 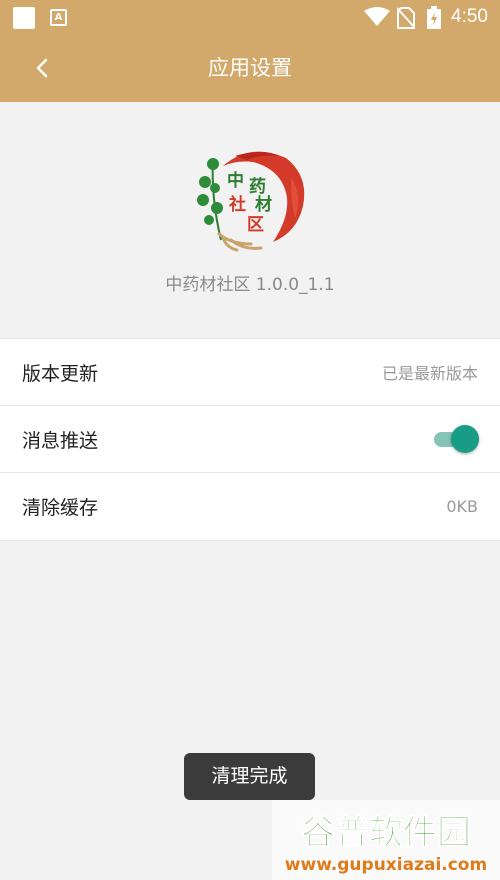 I want to click on logo-char-3: 社, so click(x=237, y=204).